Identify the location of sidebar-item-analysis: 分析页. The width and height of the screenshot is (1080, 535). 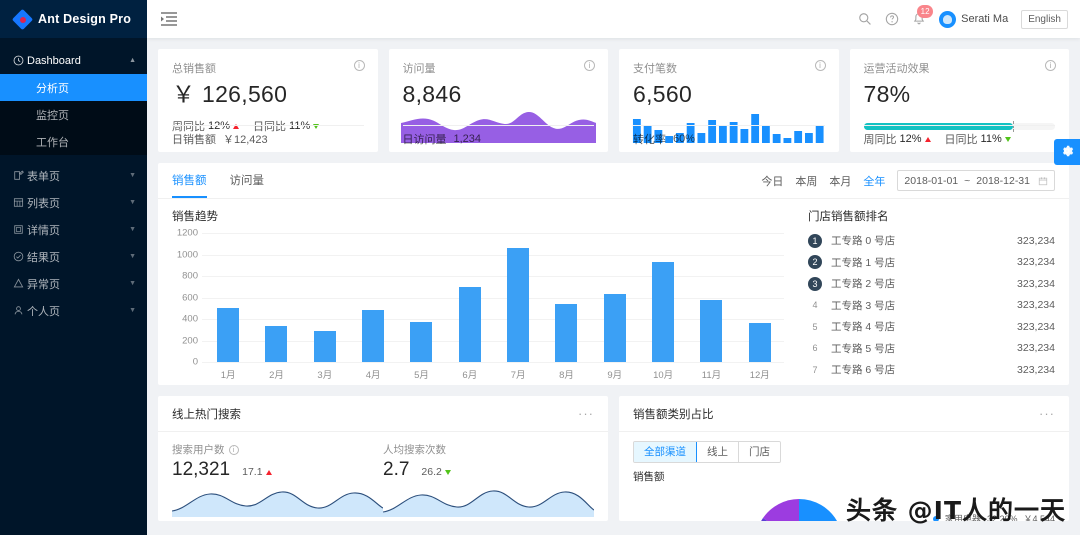
(73, 87).